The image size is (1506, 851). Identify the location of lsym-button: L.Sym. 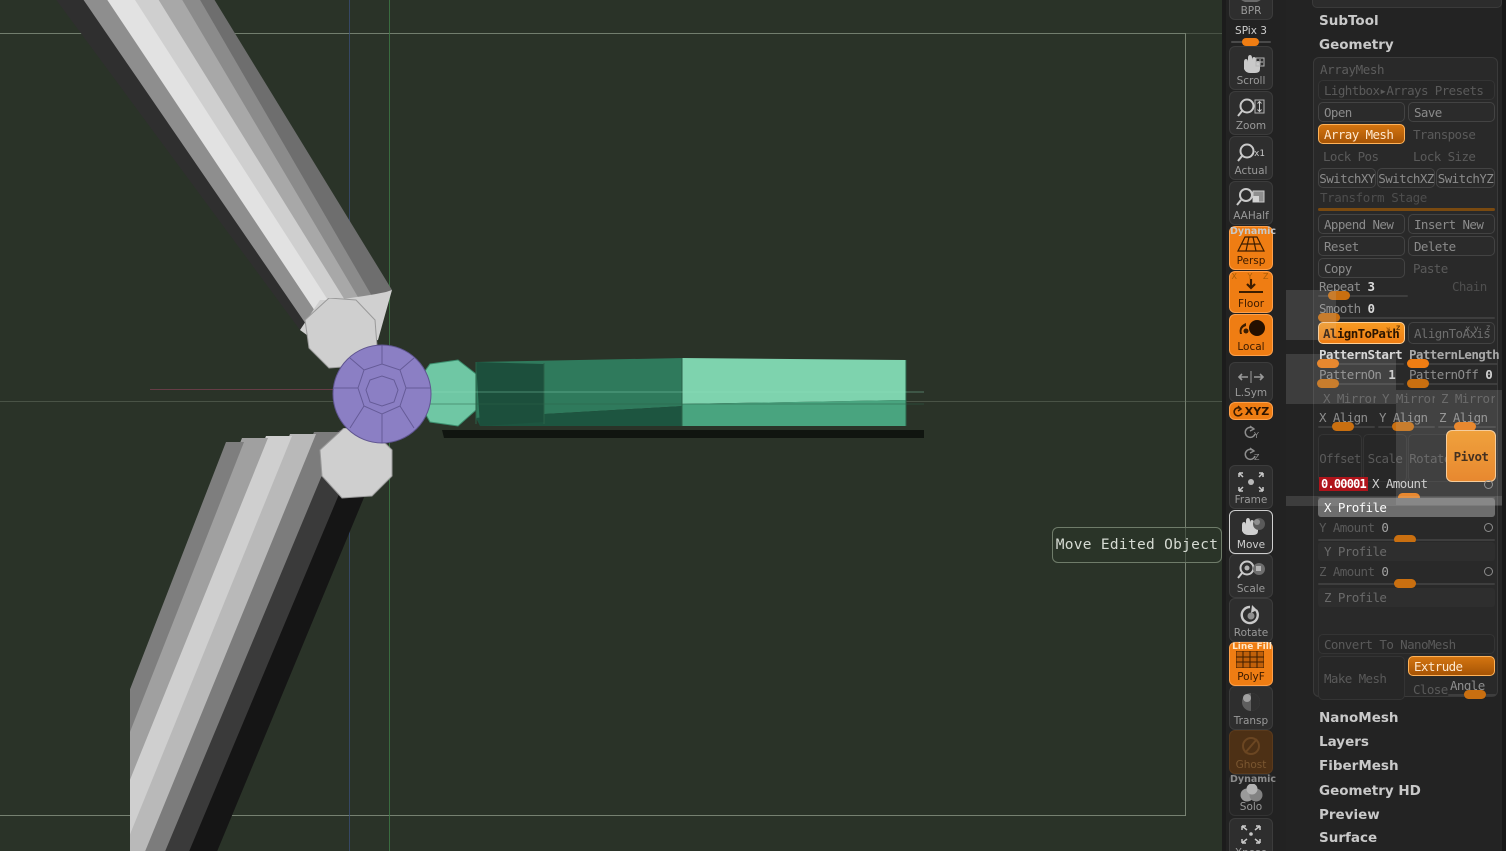
(1251, 382).